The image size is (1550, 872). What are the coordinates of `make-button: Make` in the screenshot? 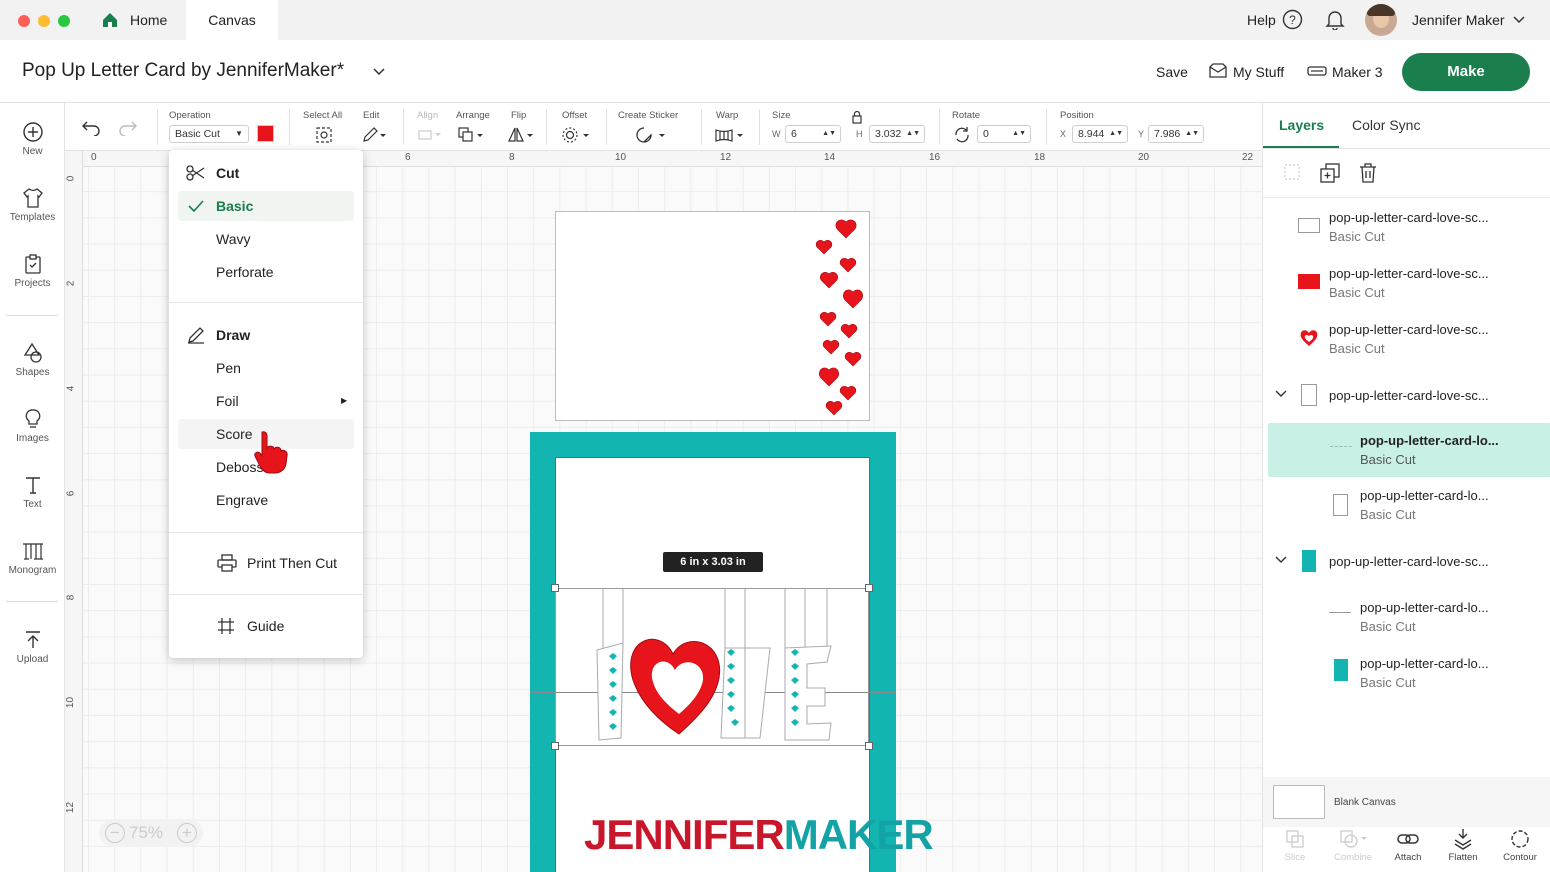 It's located at (1466, 72).